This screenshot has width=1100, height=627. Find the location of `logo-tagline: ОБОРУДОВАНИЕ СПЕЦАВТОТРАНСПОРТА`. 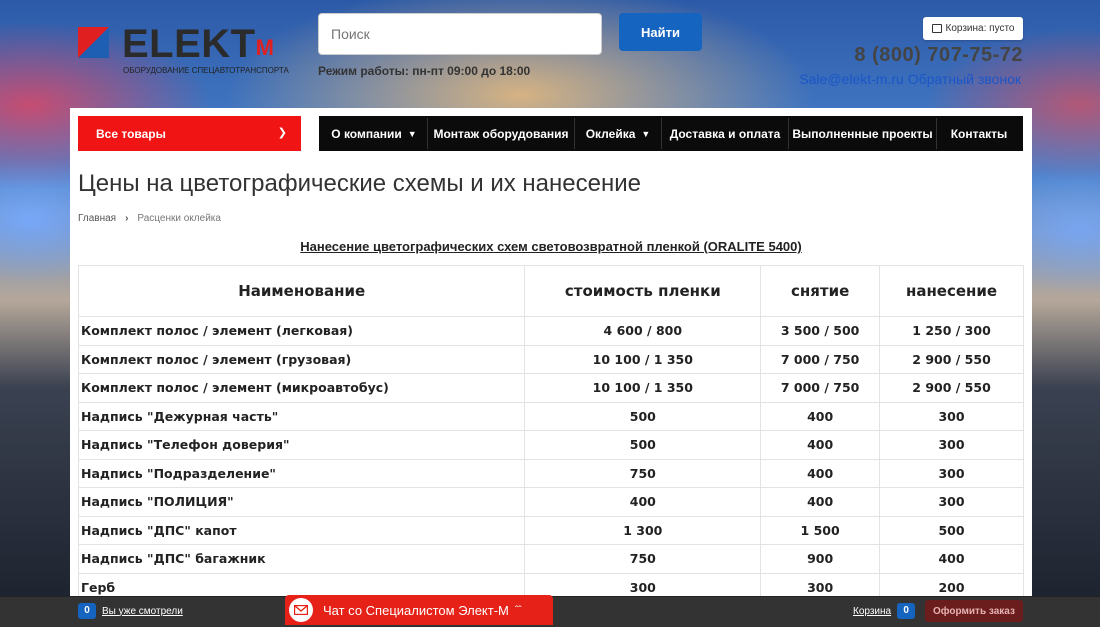

logo-tagline: ОБОРУДОВАНИЕ СПЕЦАВТОТРАНСПОРТА is located at coordinates (206, 70).